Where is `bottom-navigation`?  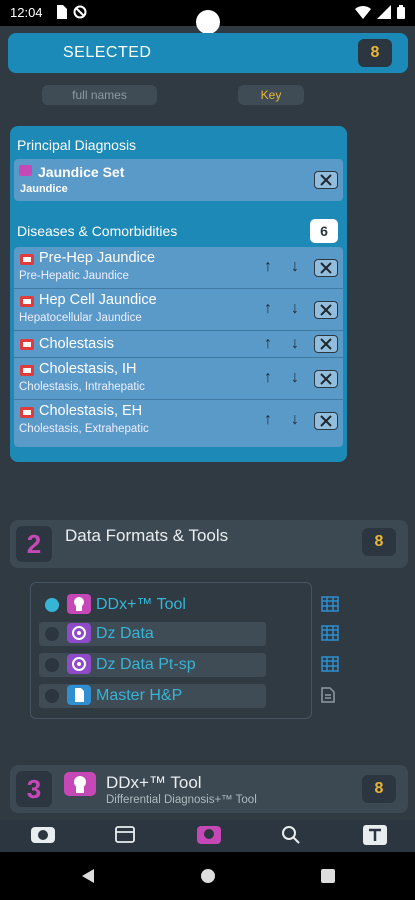 bottom-navigation is located at coordinates (207, 836).